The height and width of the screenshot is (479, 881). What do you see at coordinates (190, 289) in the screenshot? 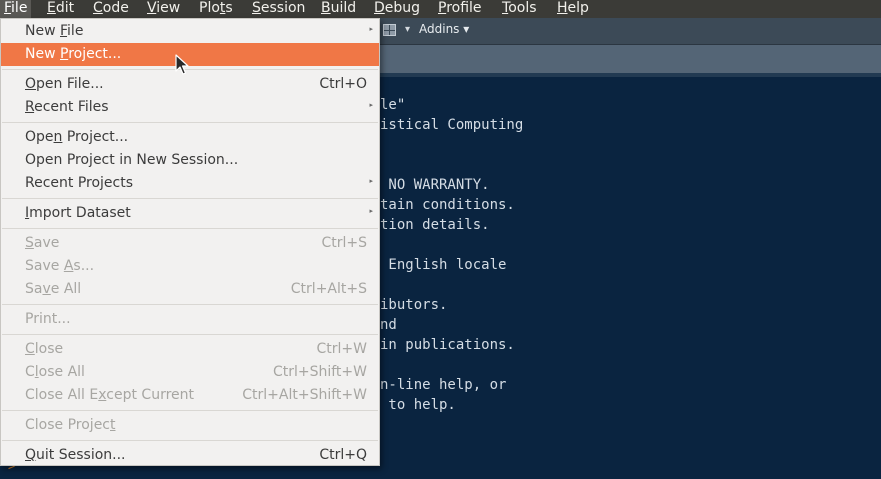
I see `menu-item-save-all: Save All Ctrl+Alt+S` at bounding box center [190, 289].